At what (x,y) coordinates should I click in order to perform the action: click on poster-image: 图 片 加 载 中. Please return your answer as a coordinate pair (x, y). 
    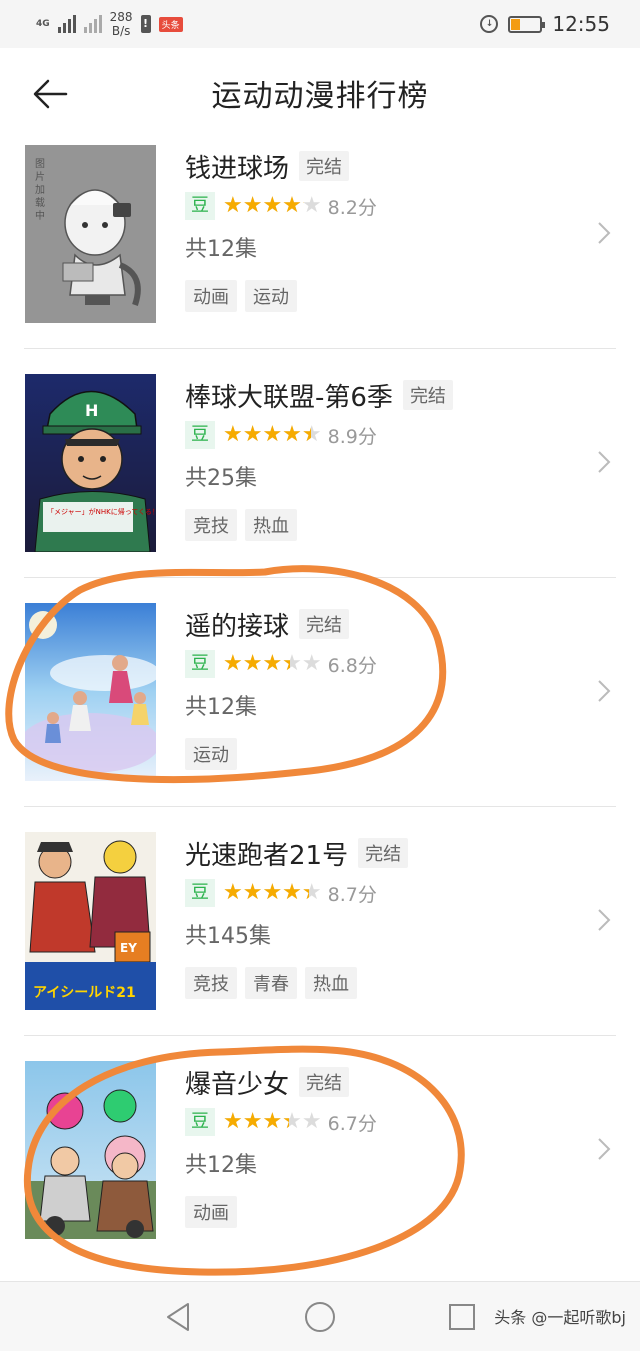
    Looking at the image, I should click on (90, 234).